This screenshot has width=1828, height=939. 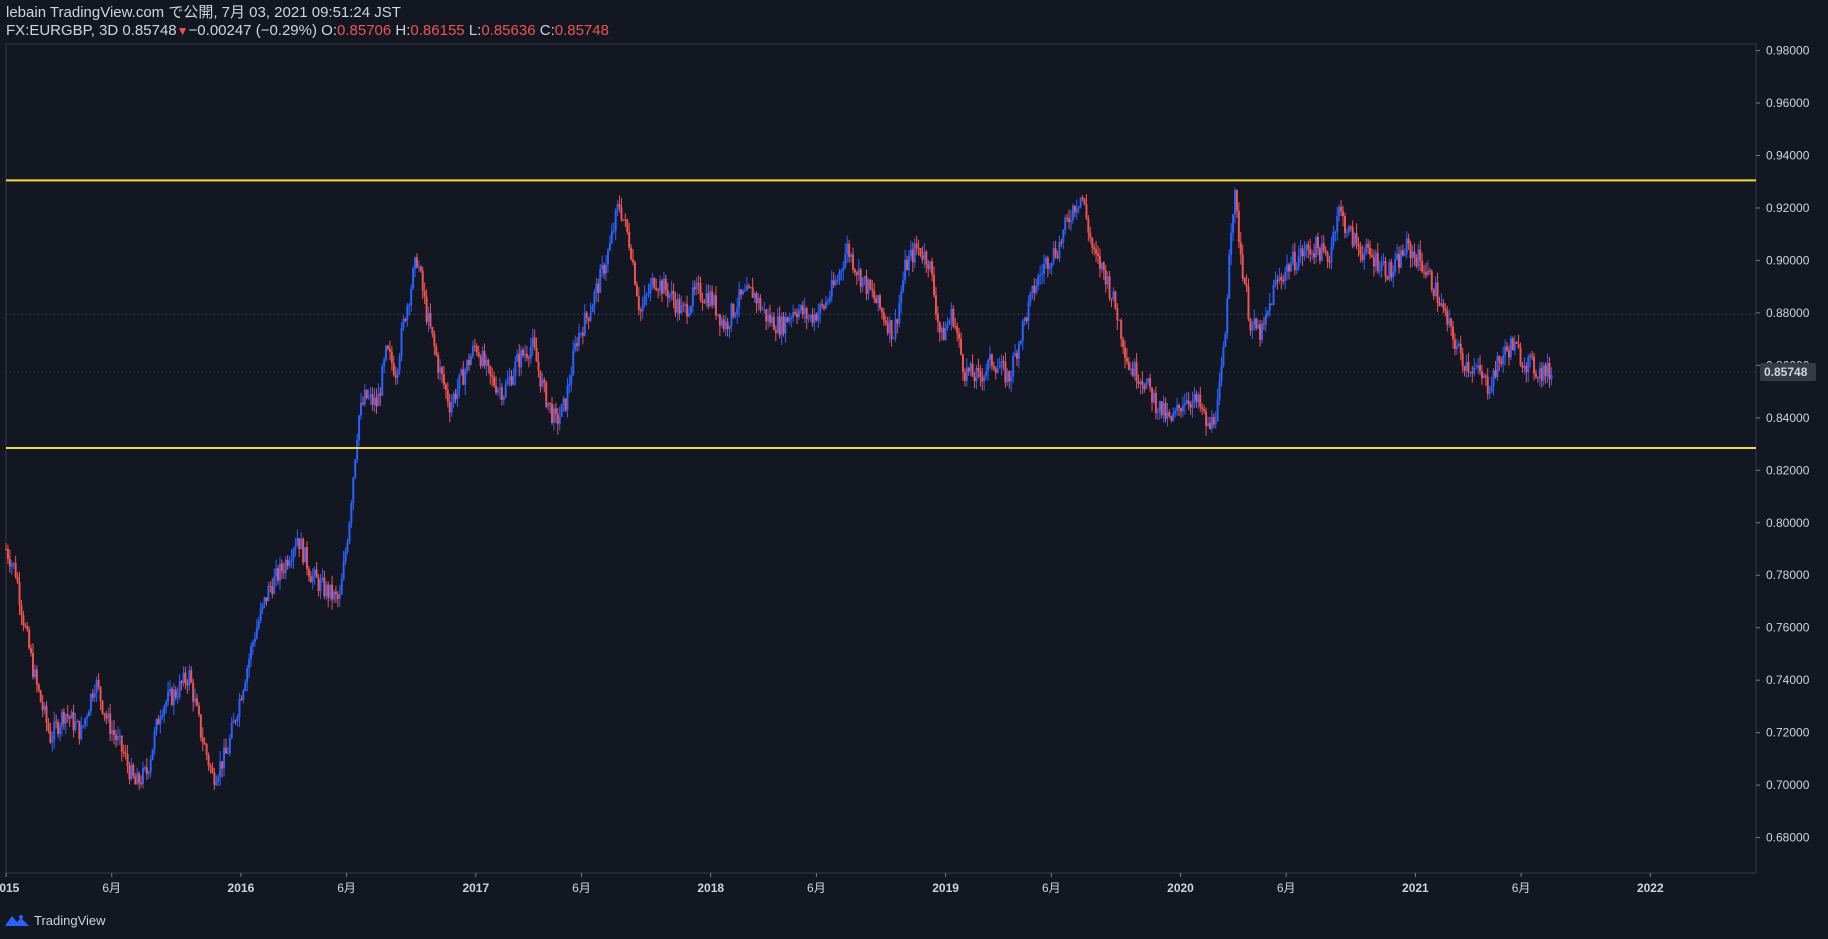 I want to click on footer: TradingView, so click(x=55, y=920).